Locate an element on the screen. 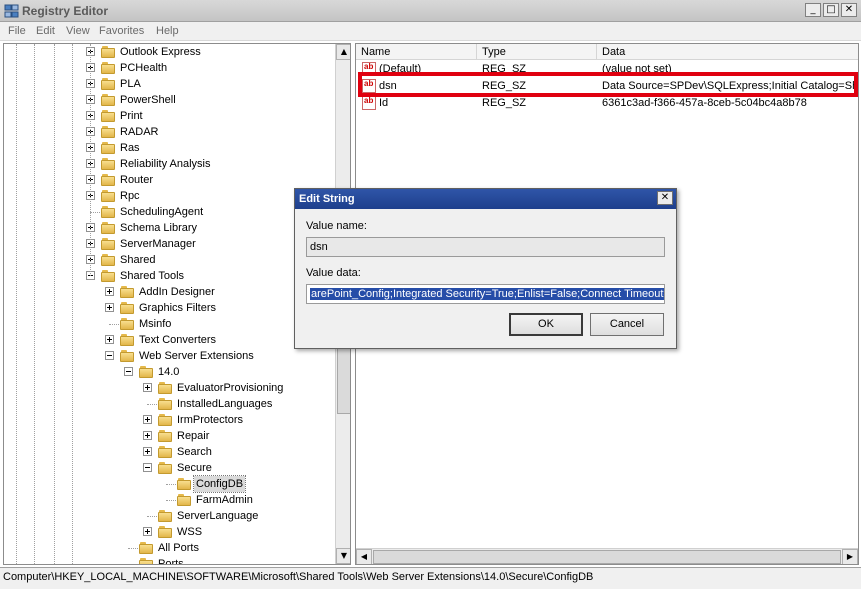 The width and height of the screenshot is (861, 589). tree-node-label: Reliability Analysis is located at coordinates (165, 164).